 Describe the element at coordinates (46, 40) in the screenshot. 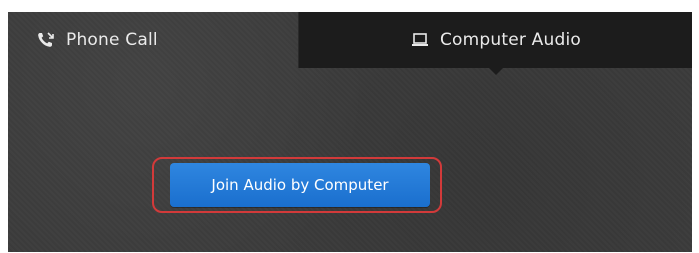

I see `phone-call-icon` at that location.